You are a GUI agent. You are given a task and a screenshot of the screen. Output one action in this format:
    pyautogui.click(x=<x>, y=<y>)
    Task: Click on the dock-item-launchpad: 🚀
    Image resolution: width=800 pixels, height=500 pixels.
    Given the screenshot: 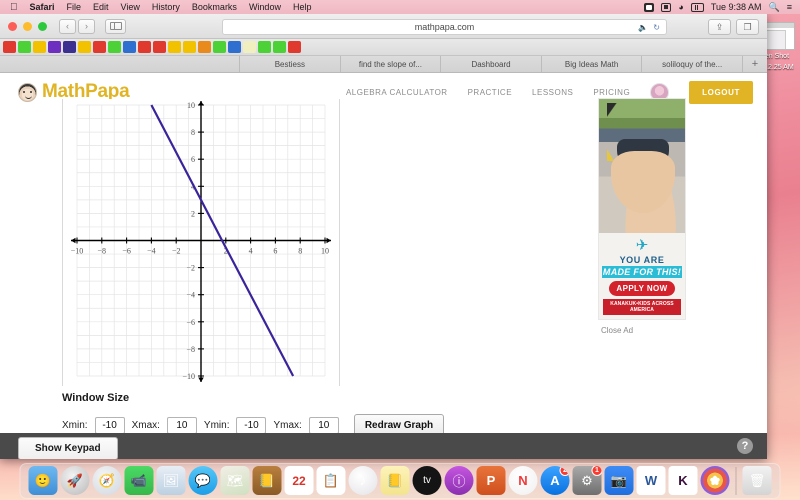 What is the action you would take?
    pyautogui.click(x=75, y=480)
    